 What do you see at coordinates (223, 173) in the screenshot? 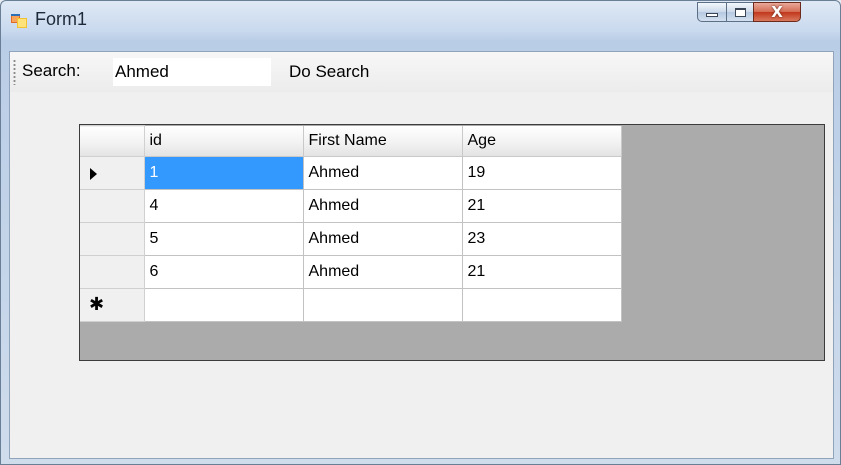
I see `cell-id: 1` at bounding box center [223, 173].